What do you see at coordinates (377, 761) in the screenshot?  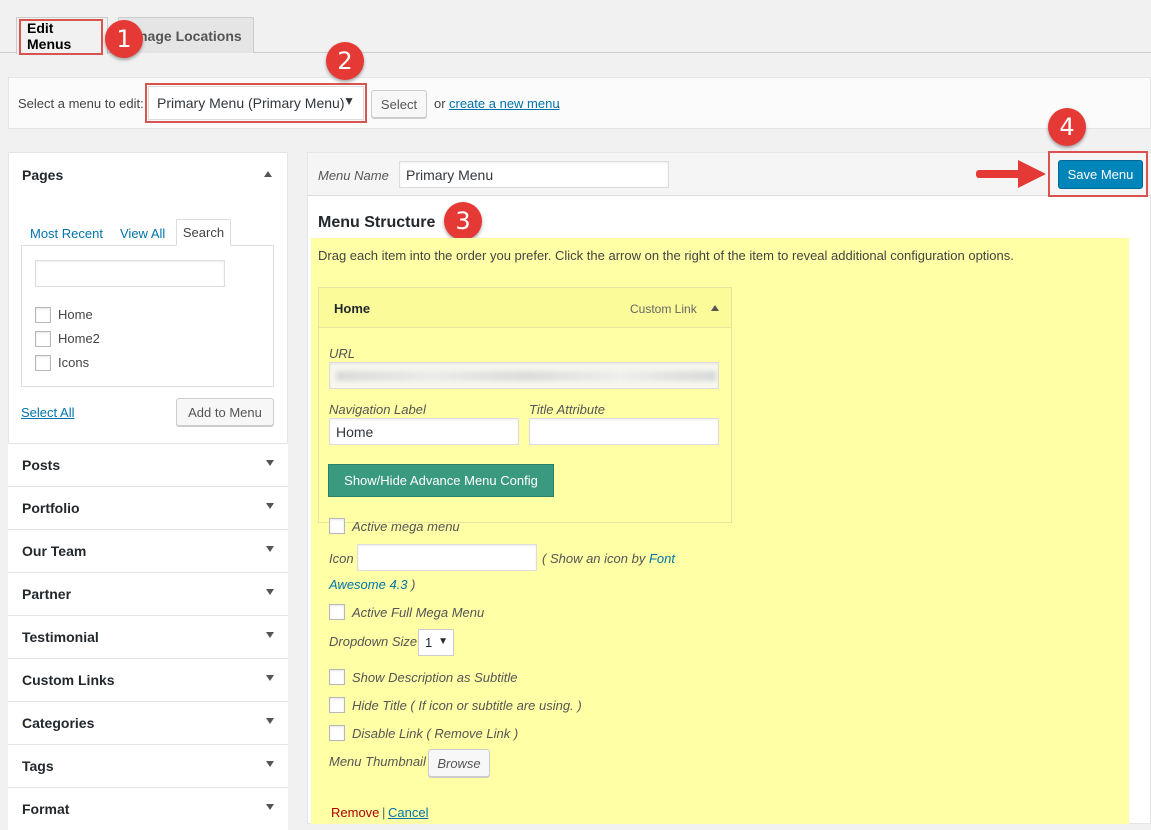 I see `menu-thumbnail-label: Menu Thumbnail` at bounding box center [377, 761].